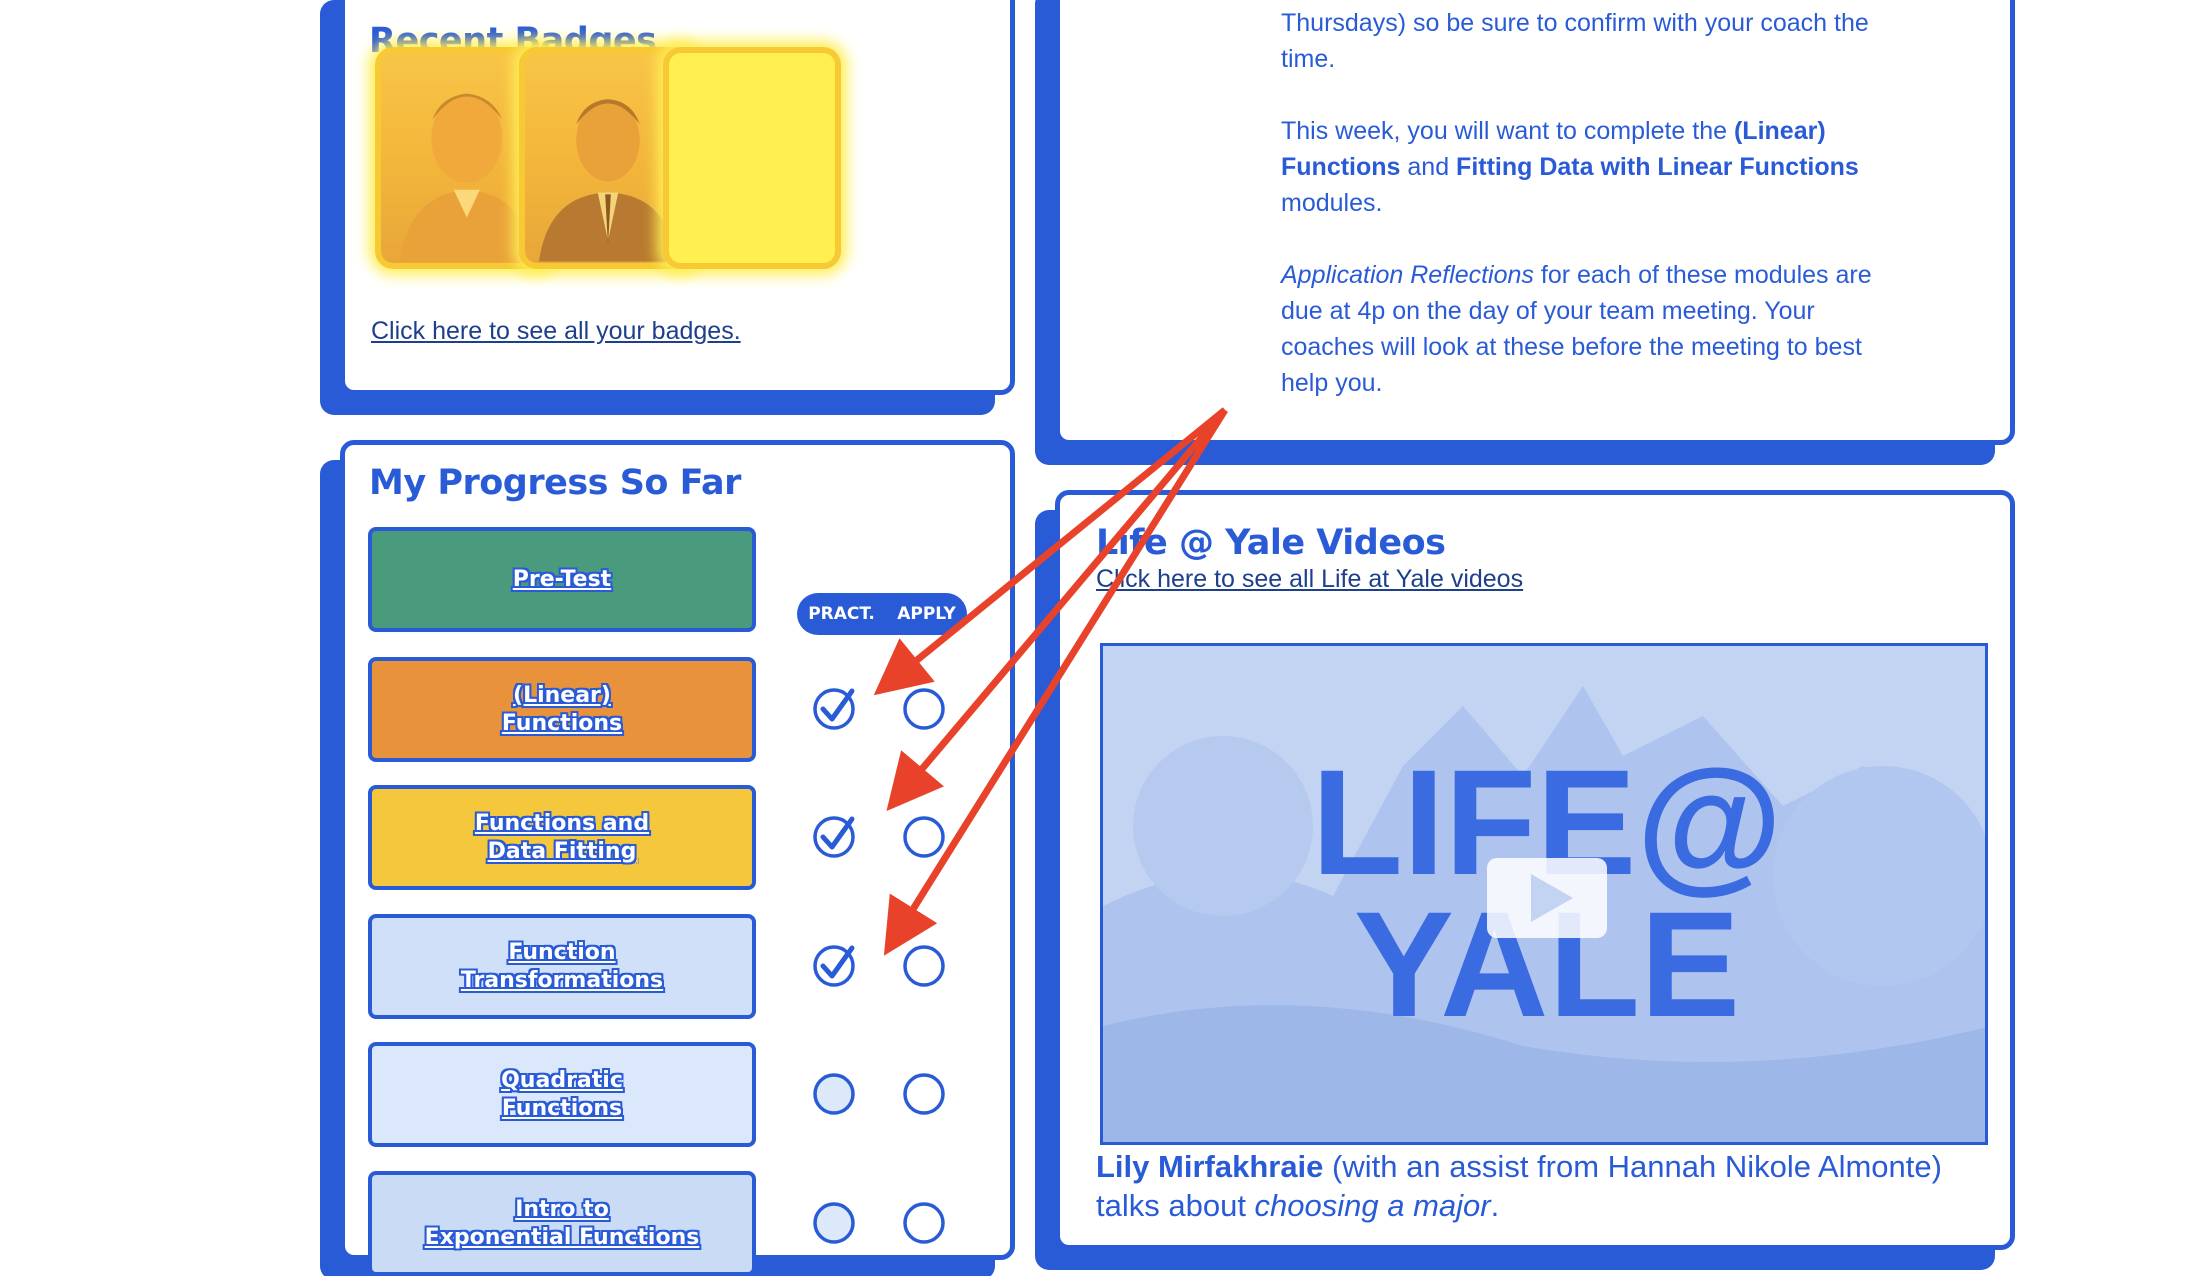 The height and width of the screenshot is (1276, 2206). What do you see at coordinates (1547, 898) in the screenshot?
I see `play-icon` at bounding box center [1547, 898].